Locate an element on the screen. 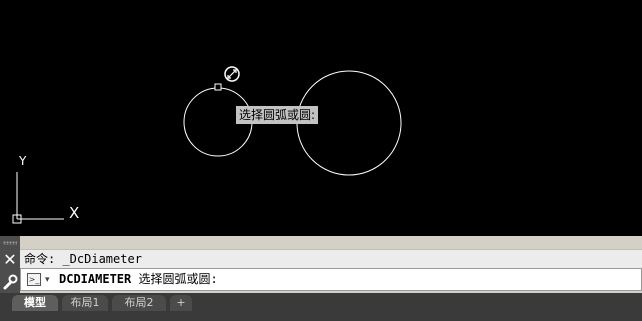 The height and width of the screenshot is (321, 642). command-prompt-icon: >_ is located at coordinates (34, 279).